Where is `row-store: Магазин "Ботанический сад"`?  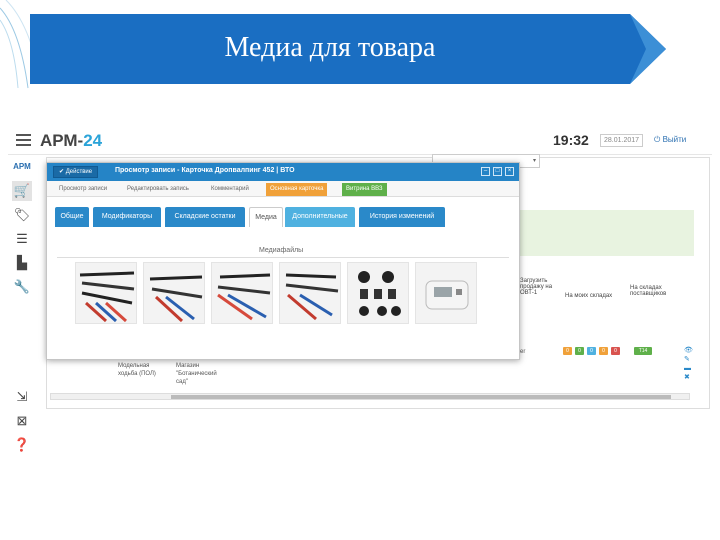
row-store: Магазин "Ботанический сад" is located at coordinates (196, 374).